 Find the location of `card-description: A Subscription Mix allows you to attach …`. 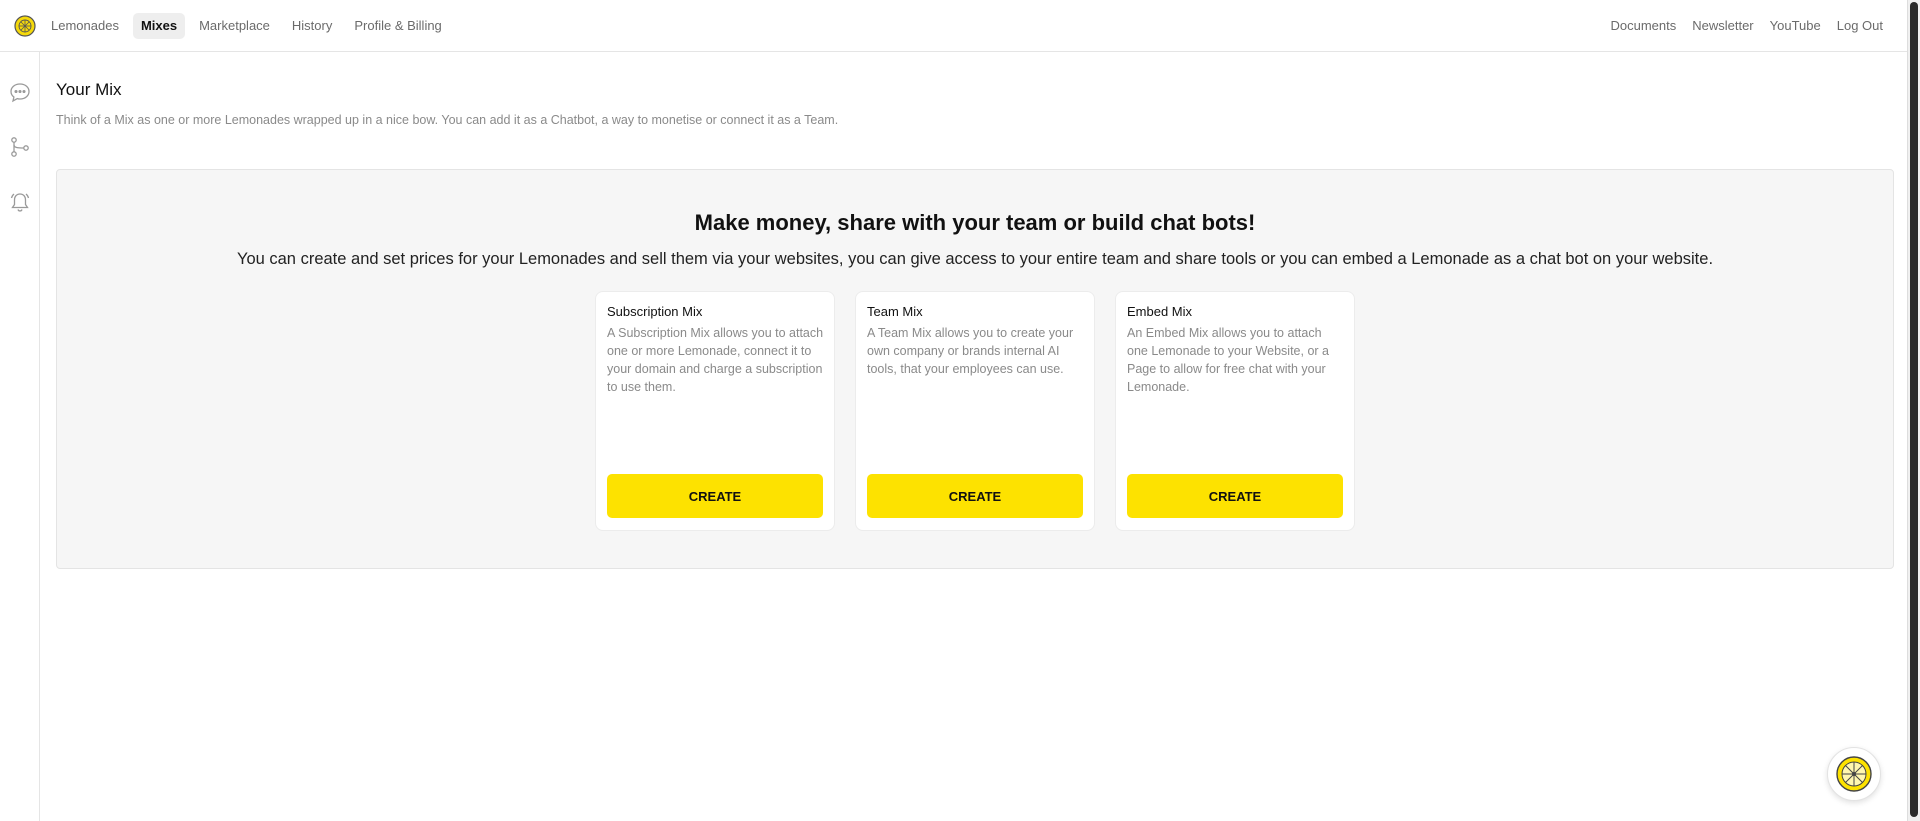

card-description: A Subscription Mix allows you to attach … is located at coordinates (715, 360).